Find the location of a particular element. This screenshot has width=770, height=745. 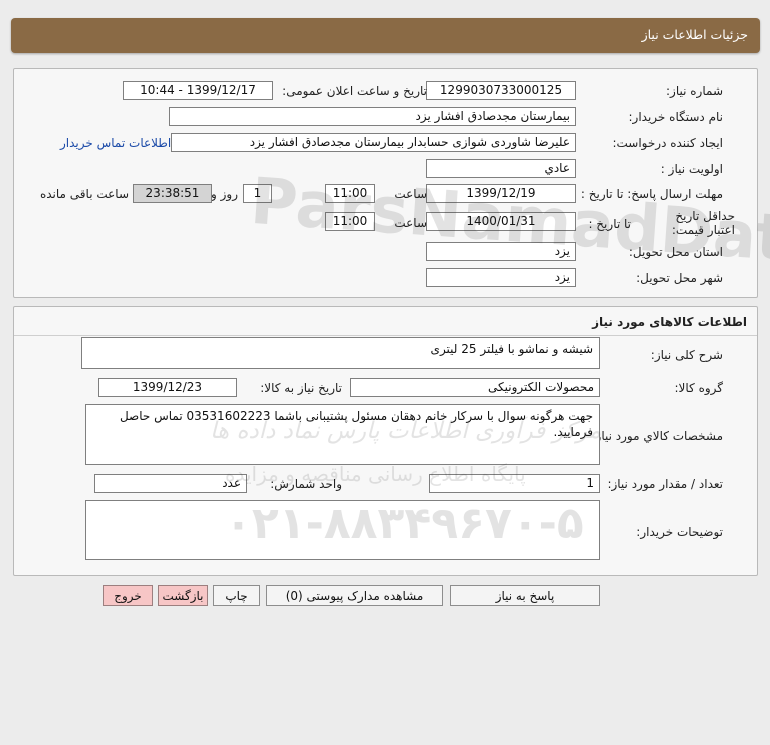

announce-label: تاریخ و ساعت اعلان عمومی: is located at coordinates (354, 91).